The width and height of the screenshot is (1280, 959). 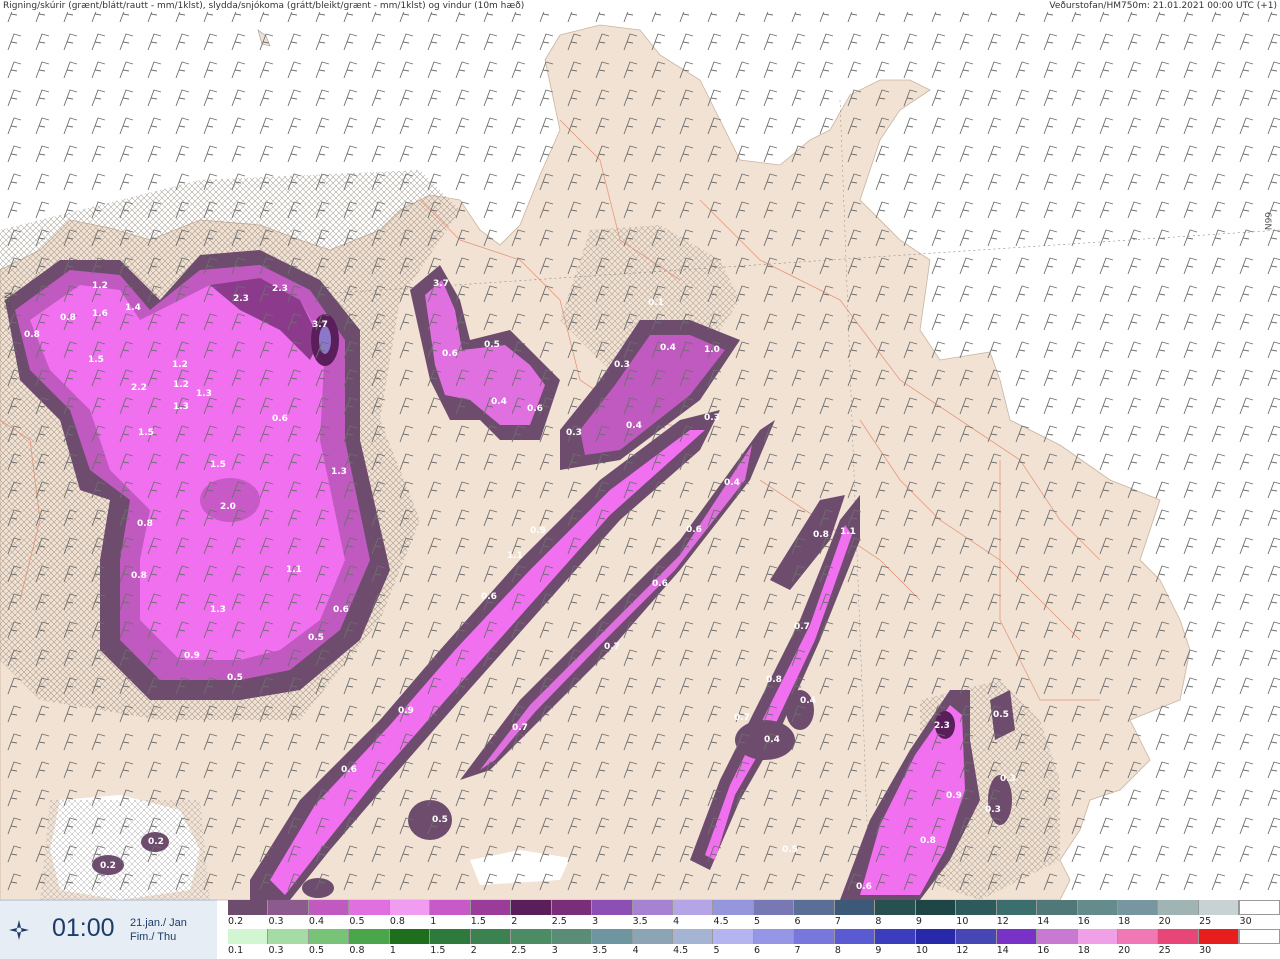 What do you see at coordinates (754, 907) in the screenshot?
I see `snow-color-scale` at bounding box center [754, 907].